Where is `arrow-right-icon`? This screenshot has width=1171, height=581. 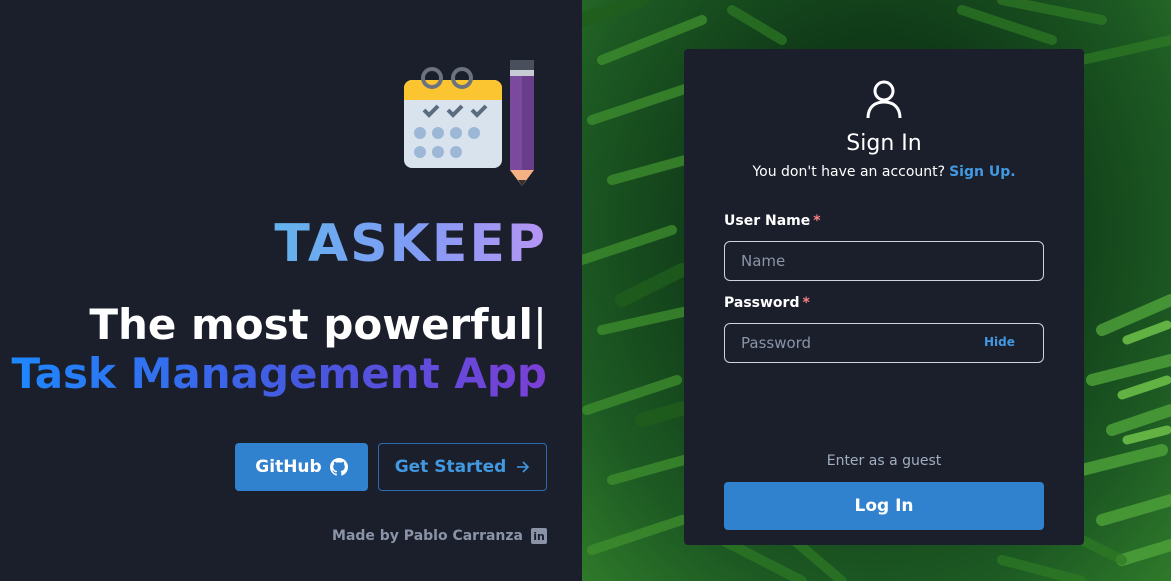
arrow-right-icon is located at coordinates (523, 467).